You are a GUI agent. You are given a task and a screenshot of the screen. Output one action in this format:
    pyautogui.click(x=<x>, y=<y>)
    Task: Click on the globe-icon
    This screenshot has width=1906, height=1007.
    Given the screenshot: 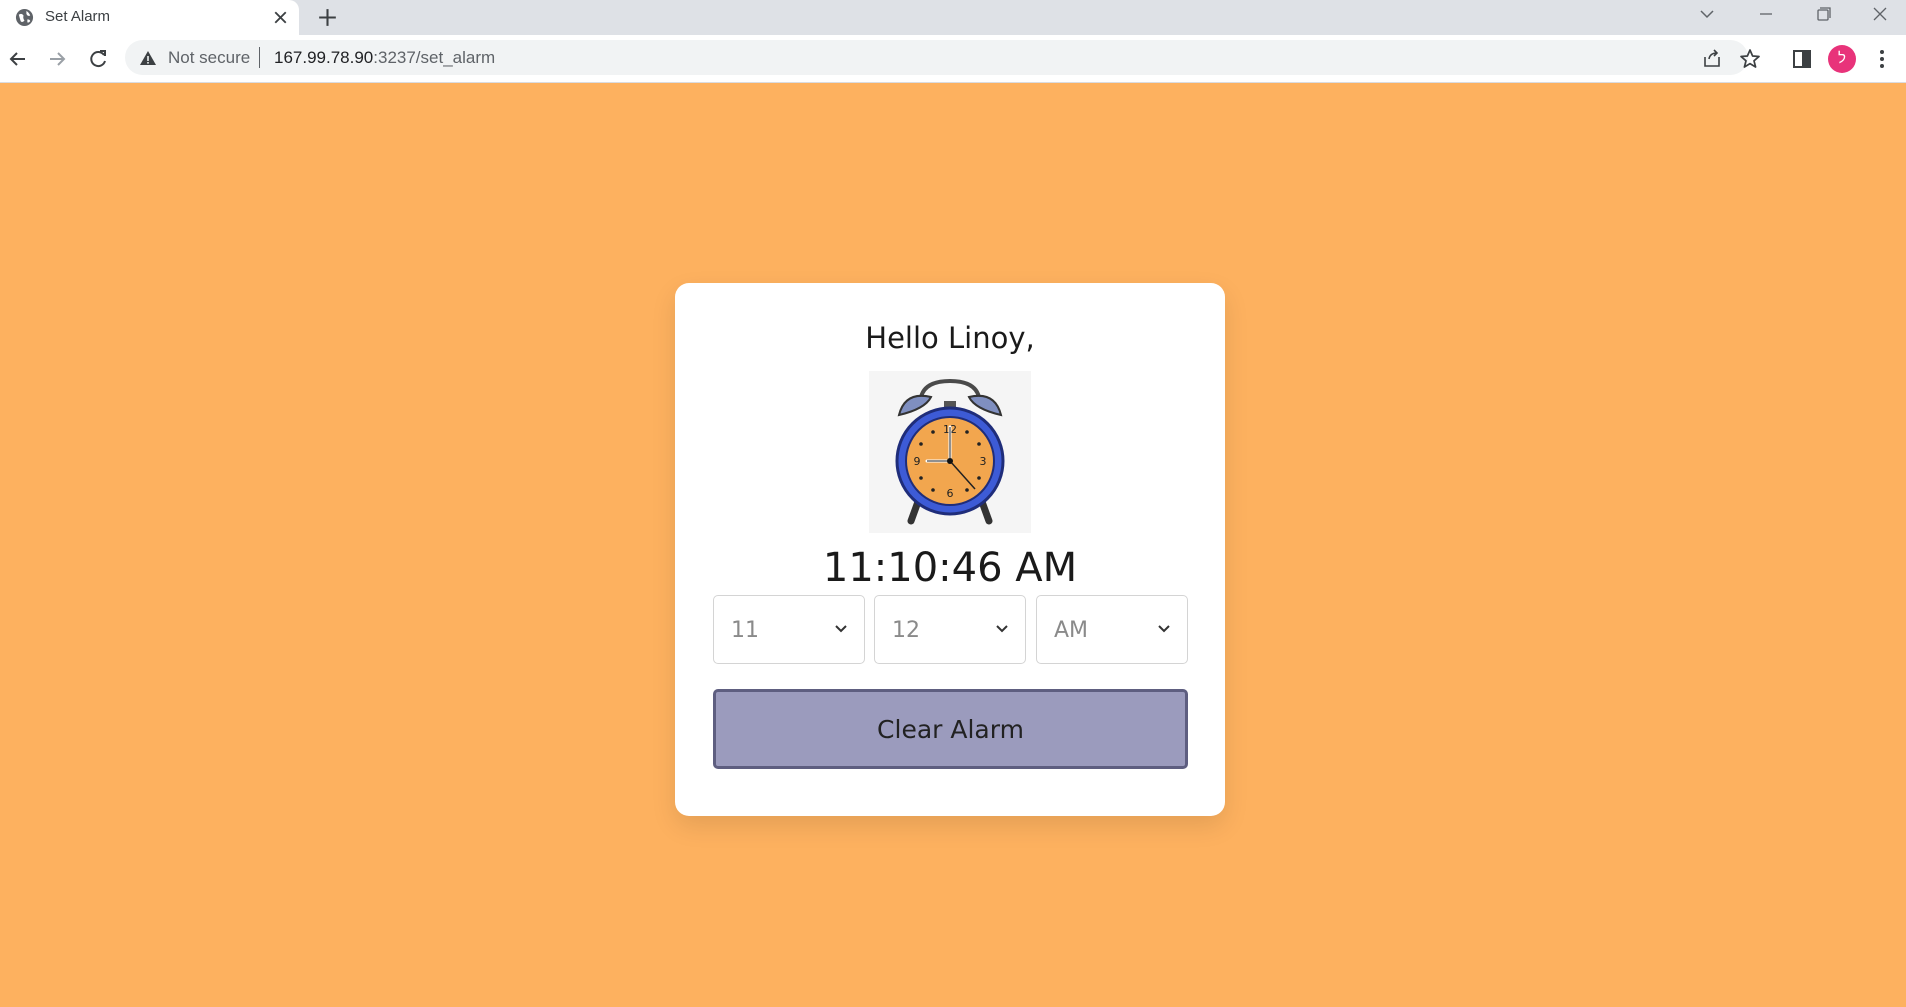 What is the action you would take?
    pyautogui.click(x=24, y=17)
    